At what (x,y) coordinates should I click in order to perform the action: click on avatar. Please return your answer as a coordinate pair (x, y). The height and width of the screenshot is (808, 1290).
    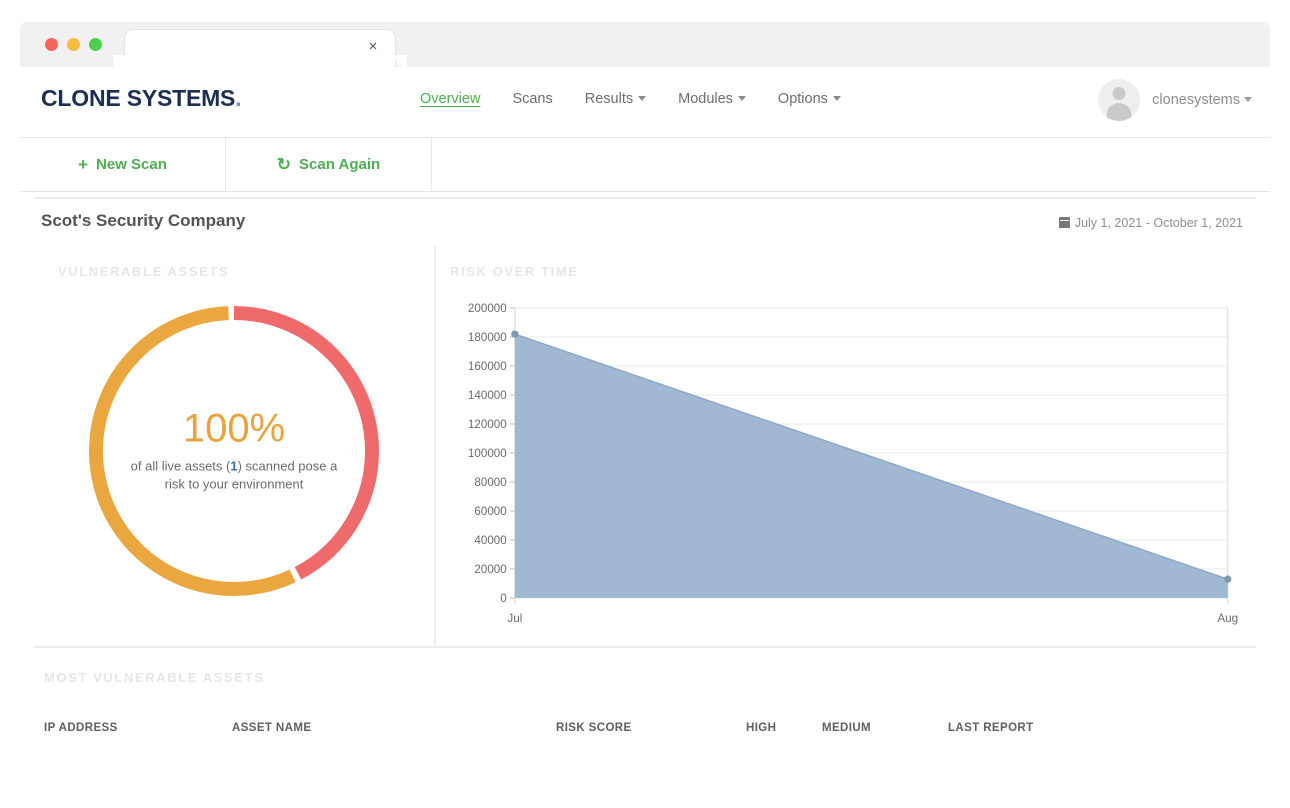
    Looking at the image, I should click on (1119, 100).